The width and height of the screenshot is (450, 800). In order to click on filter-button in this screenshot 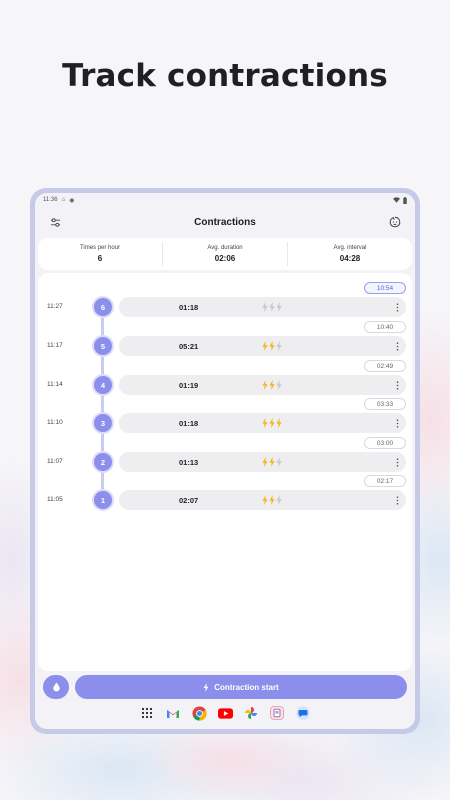, I will do `click(55, 222)`.